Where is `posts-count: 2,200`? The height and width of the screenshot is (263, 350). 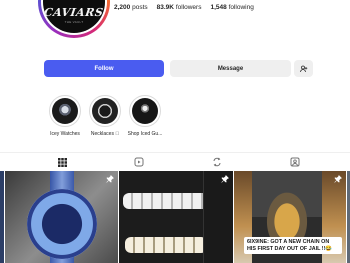 posts-count: 2,200 is located at coordinates (122, 7).